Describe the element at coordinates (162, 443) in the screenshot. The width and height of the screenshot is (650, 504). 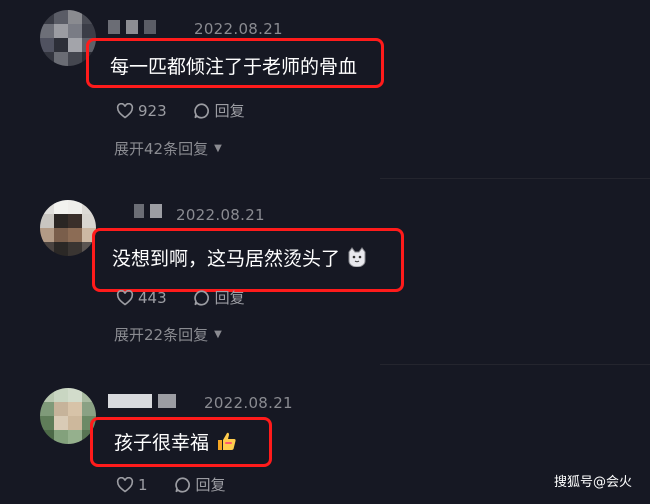
I see `comment-text-body: 孩子很幸福` at that location.